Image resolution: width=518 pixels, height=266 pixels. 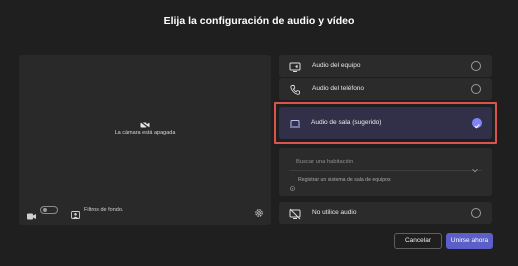 What do you see at coordinates (325, 162) in the screenshot?
I see `room-search-placeholder: Buscar una habitación` at bounding box center [325, 162].